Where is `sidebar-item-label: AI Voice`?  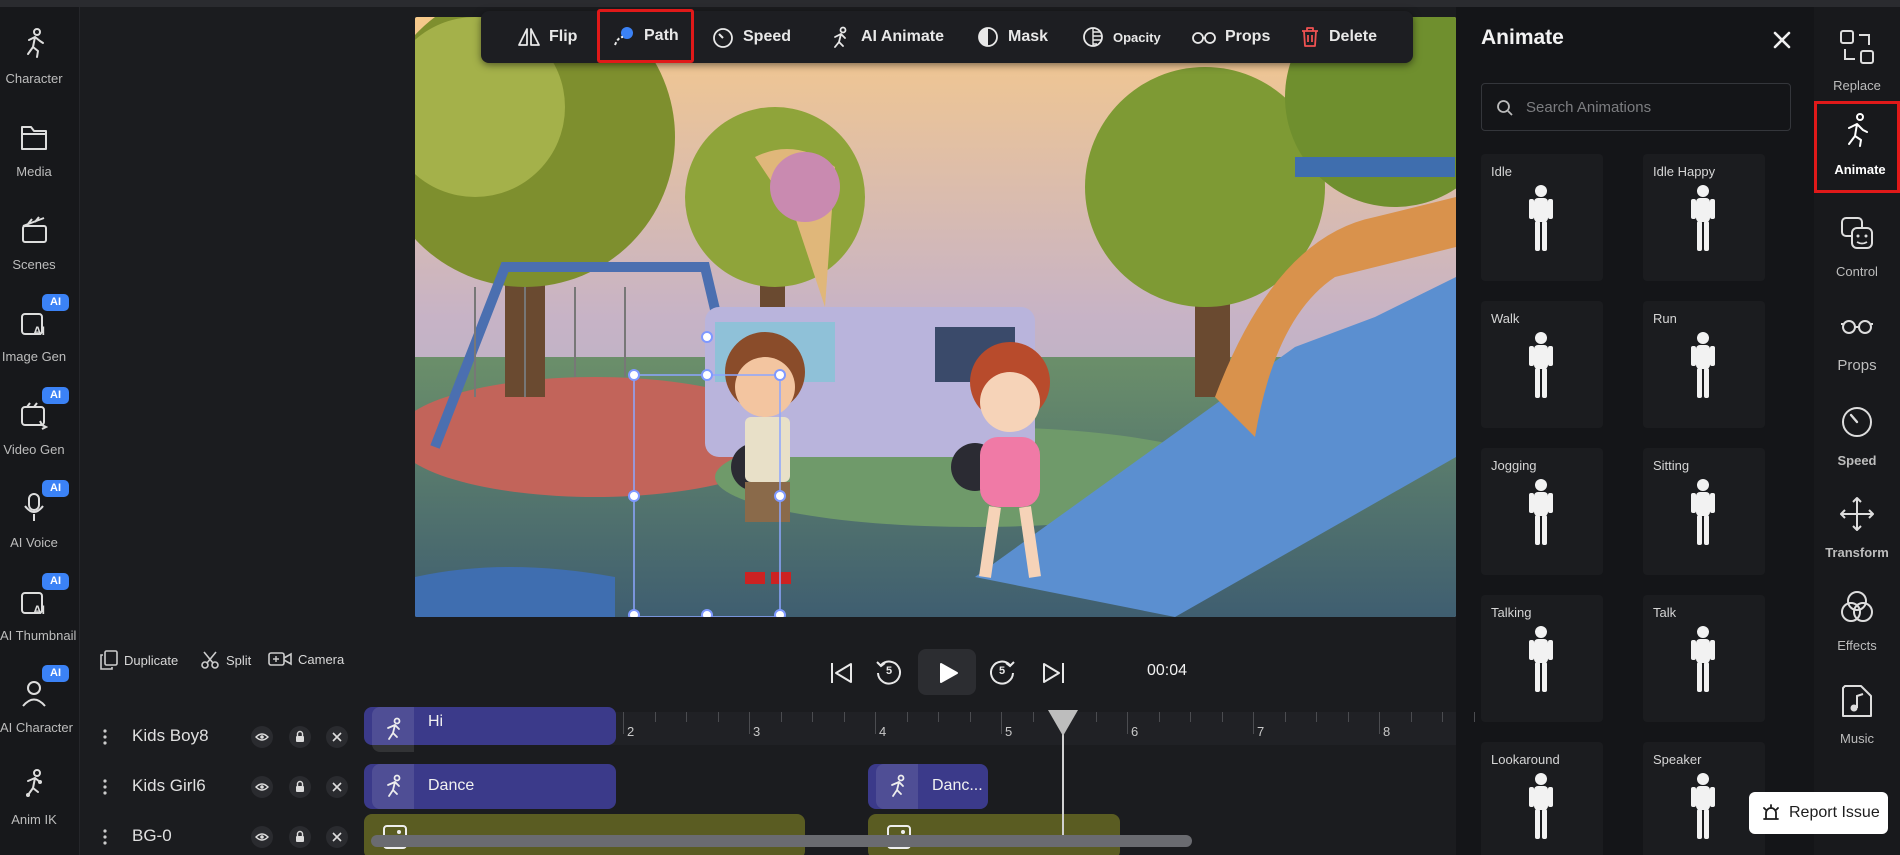 sidebar-item-label: AI Voice is located at coordinates (34, 542).